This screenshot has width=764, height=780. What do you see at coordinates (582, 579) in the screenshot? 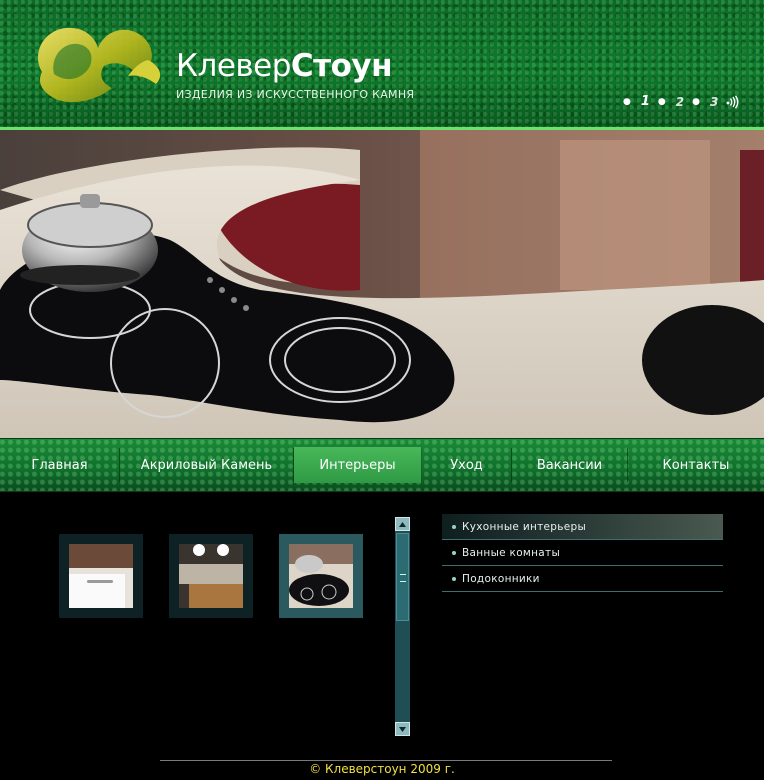
I see `submenu-item-windowsills: Подоконники` at bounding box center [582, 579].